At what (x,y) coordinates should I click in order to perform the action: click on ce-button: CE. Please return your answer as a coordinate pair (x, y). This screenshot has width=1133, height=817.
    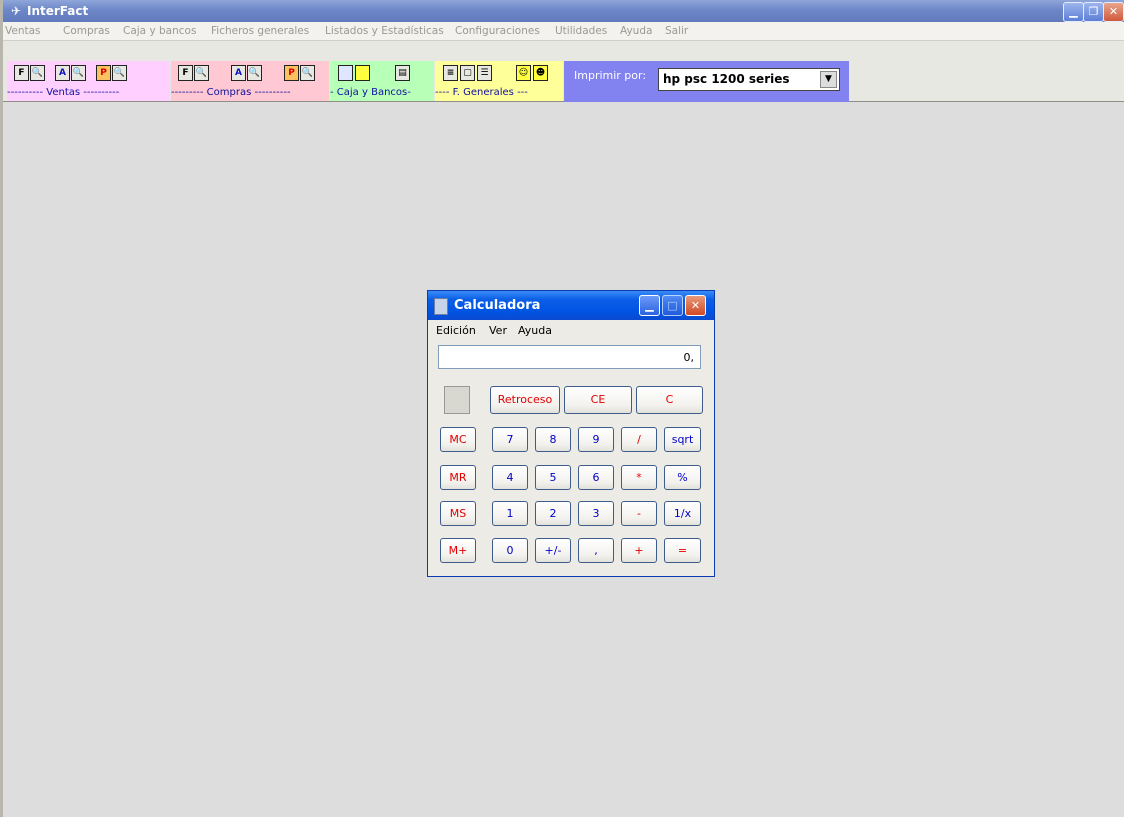
    Looking at the image, I should click on (598, 400).